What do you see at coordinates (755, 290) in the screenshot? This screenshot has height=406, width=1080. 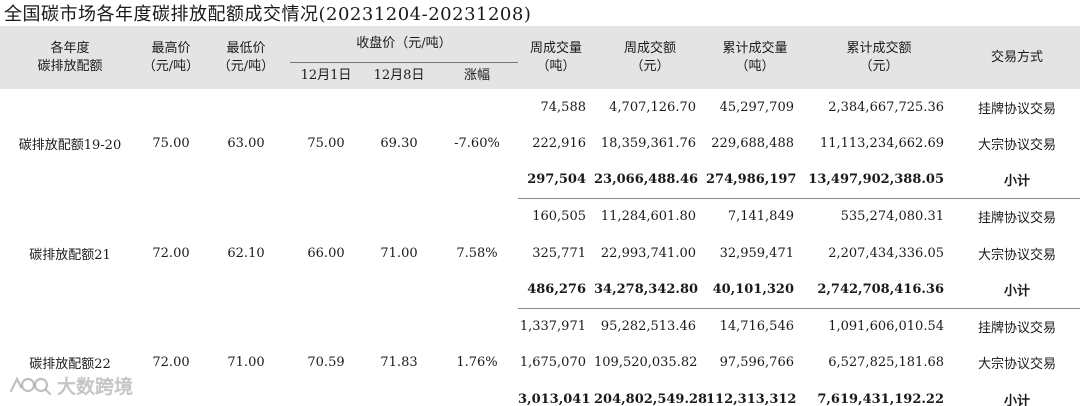 I see `cumulative-volume-subtotal: 40,101,320` at bounding box center [755, 290].